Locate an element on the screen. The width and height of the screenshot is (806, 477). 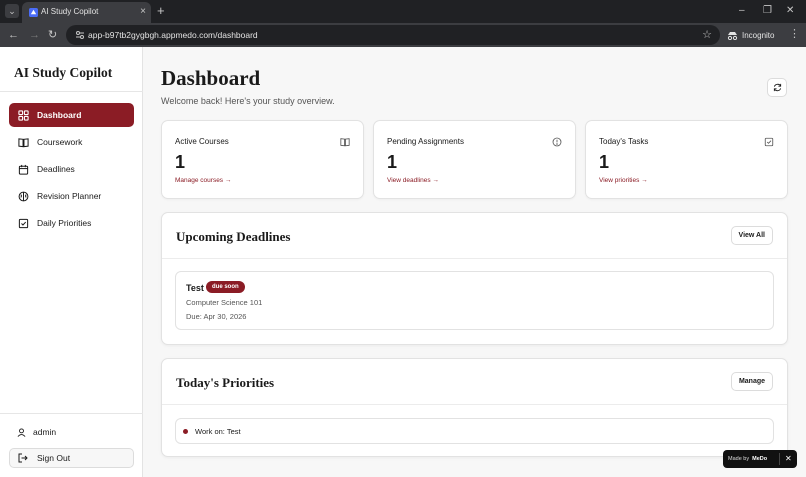
manage-button: Manage is located at coordinates (751, 381).